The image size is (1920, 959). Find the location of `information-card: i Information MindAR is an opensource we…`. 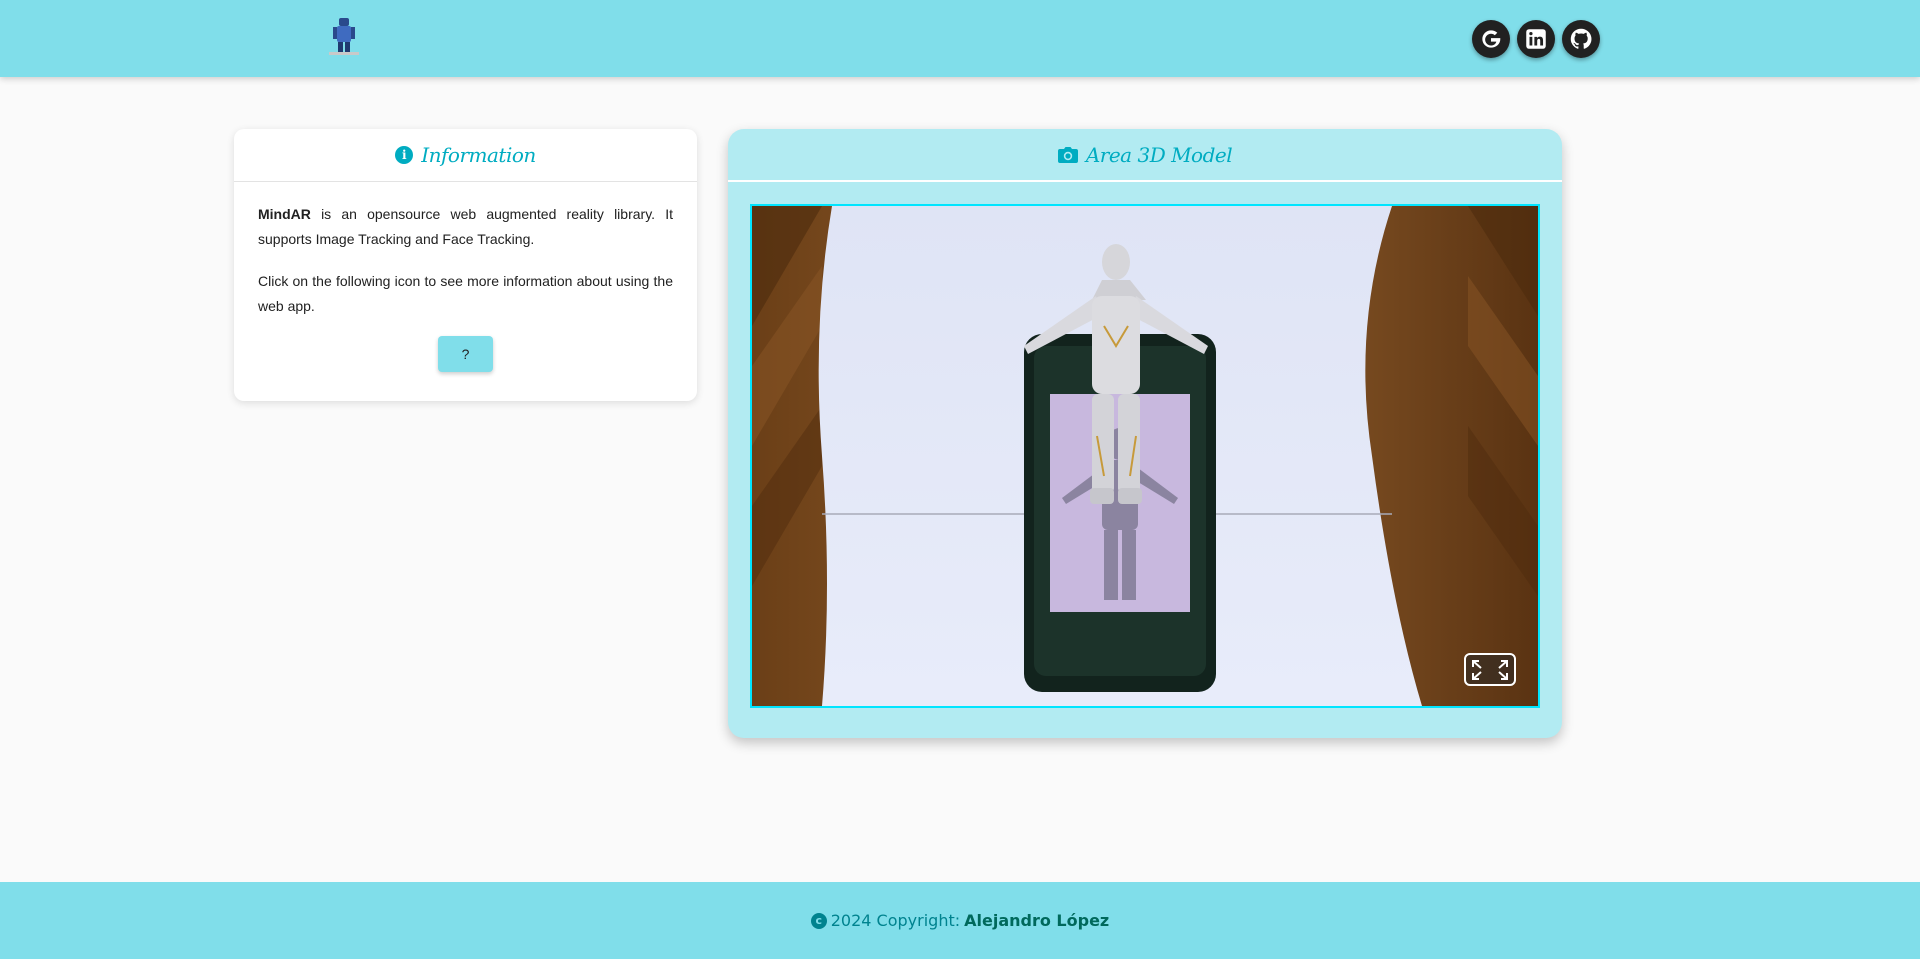

information-card: i Information MindAR is an opensource we… is located at coordinates (465, 265).